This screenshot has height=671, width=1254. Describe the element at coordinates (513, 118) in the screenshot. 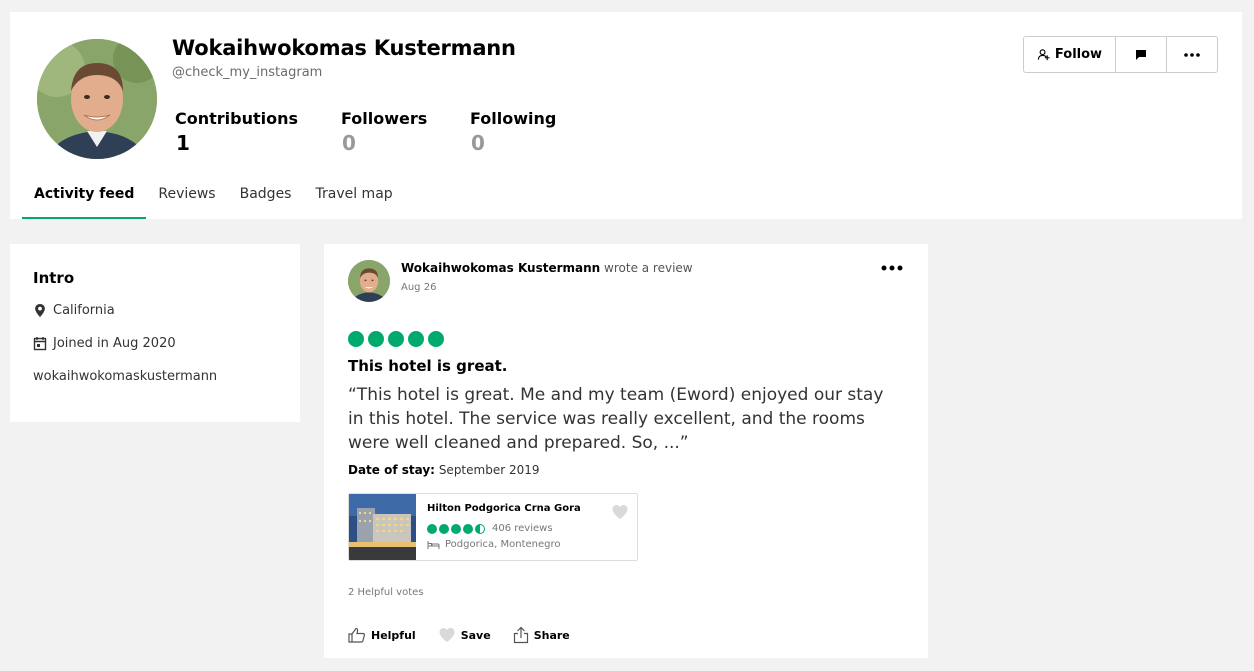

I see `stat-label: Following` at that location.